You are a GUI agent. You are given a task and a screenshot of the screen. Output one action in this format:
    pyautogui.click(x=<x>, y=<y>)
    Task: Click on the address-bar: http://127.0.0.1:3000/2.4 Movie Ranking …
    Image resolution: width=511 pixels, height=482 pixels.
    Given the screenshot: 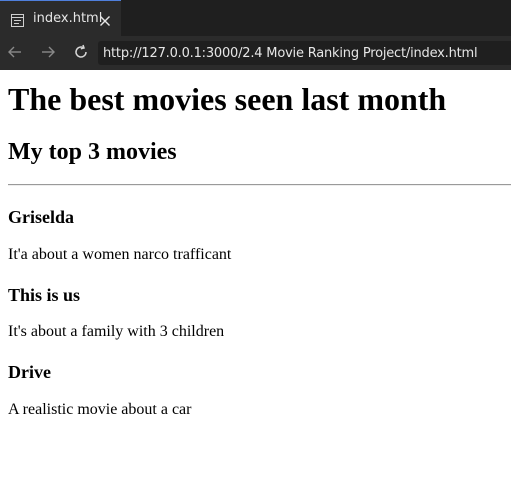 What is the action you would take?
    pyautogui.click(x=304, y=53)
    